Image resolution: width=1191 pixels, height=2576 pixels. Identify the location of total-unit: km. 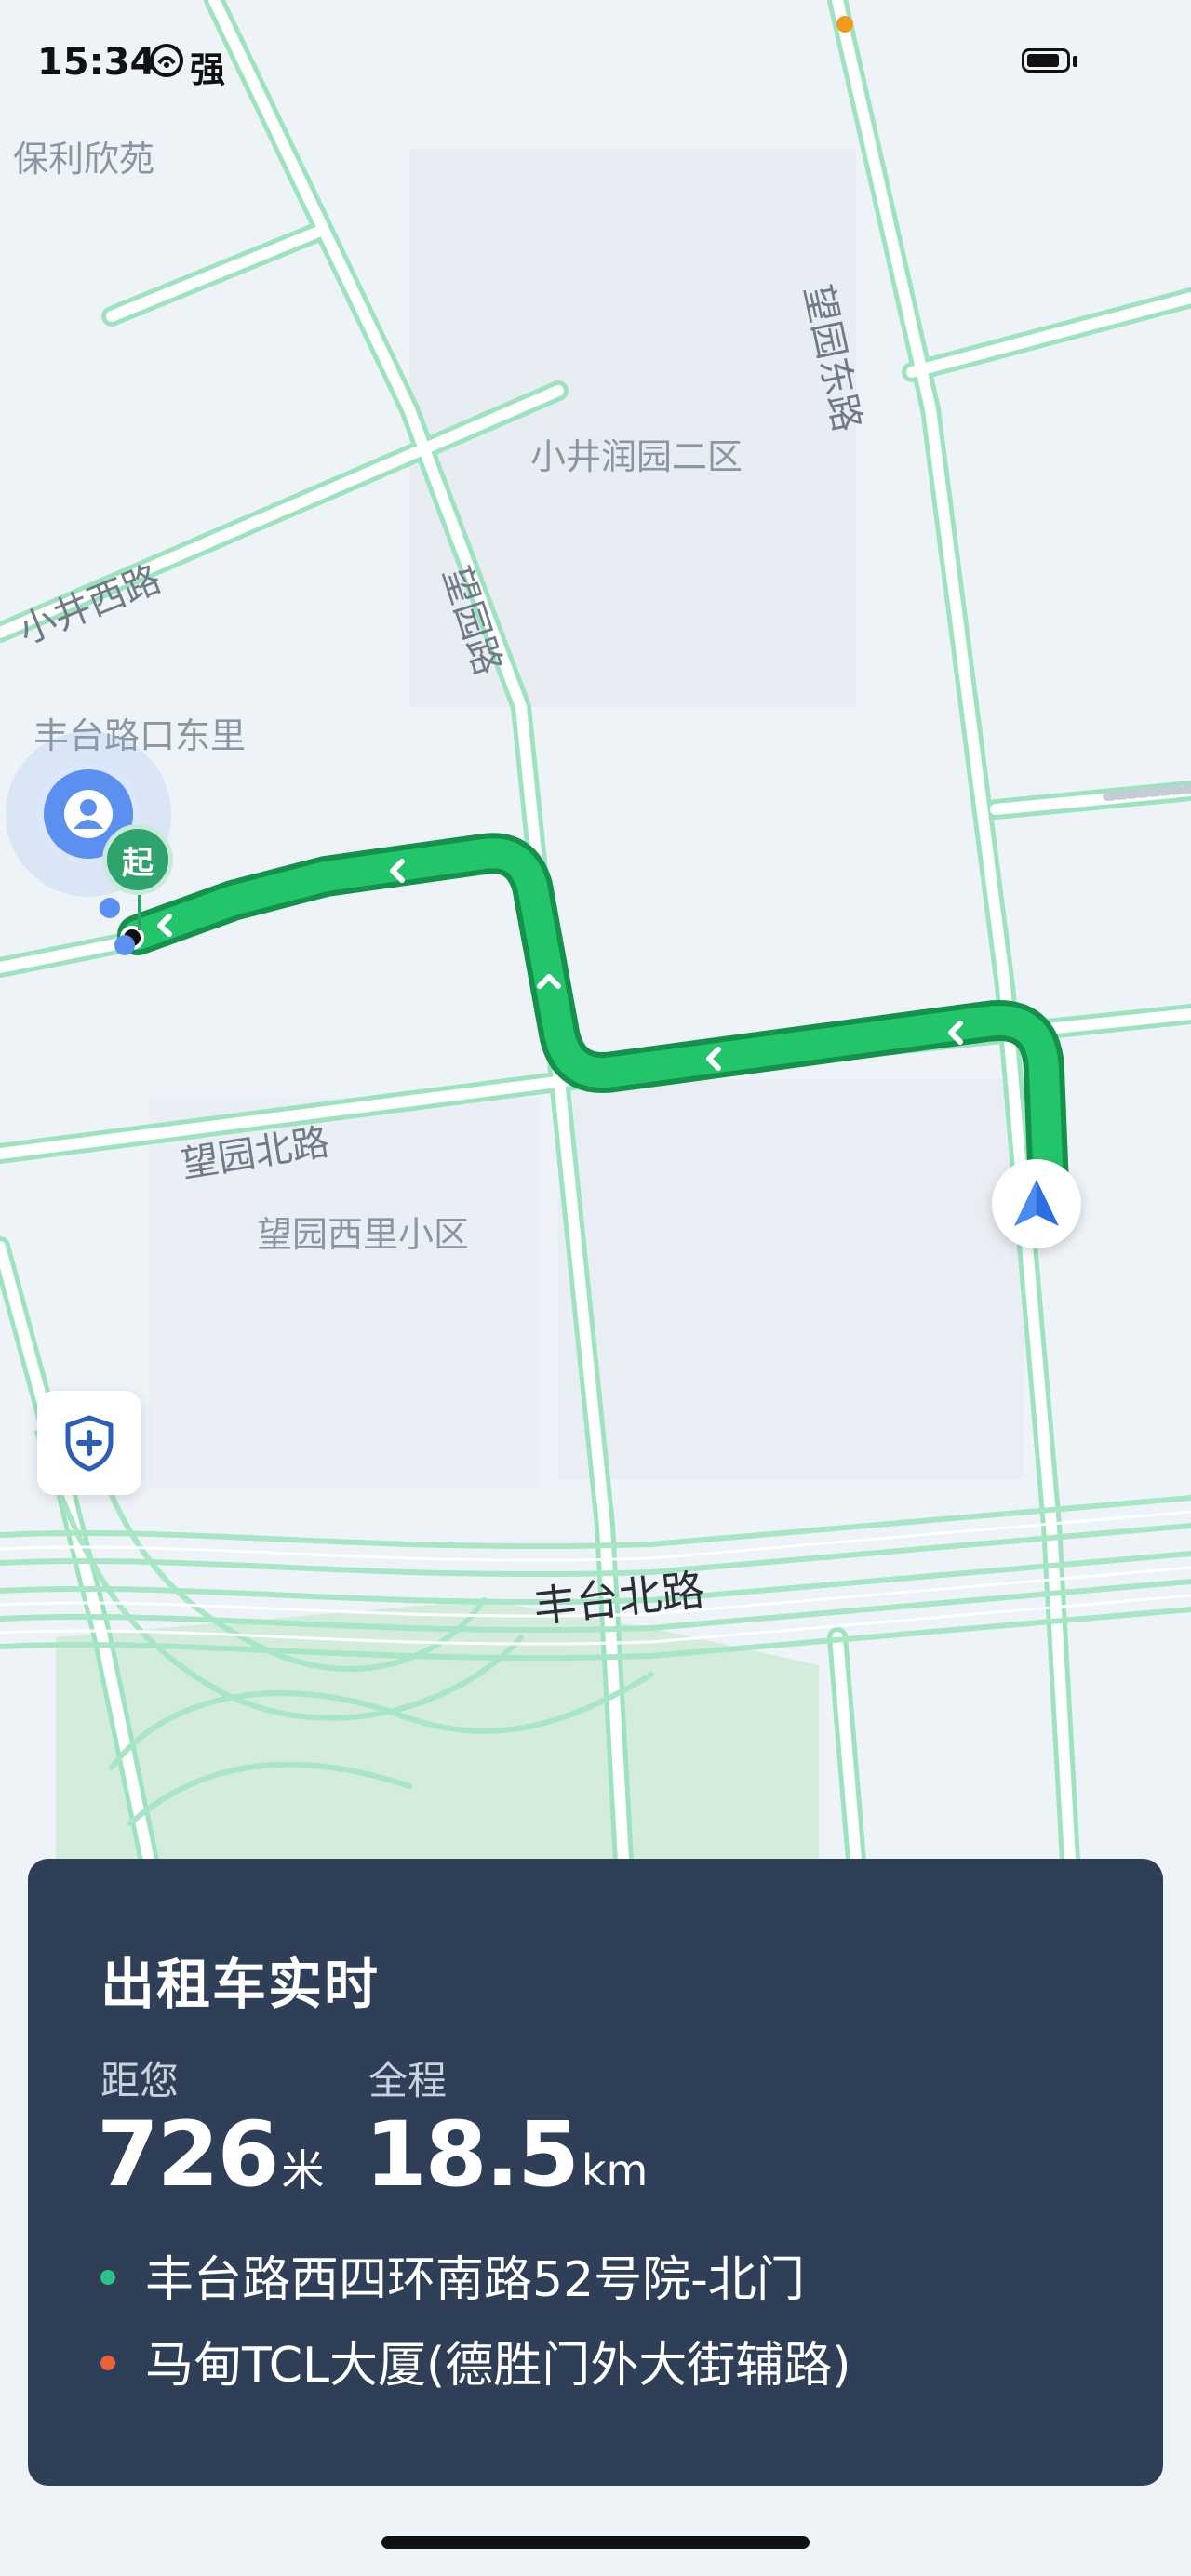
(615, 2170).